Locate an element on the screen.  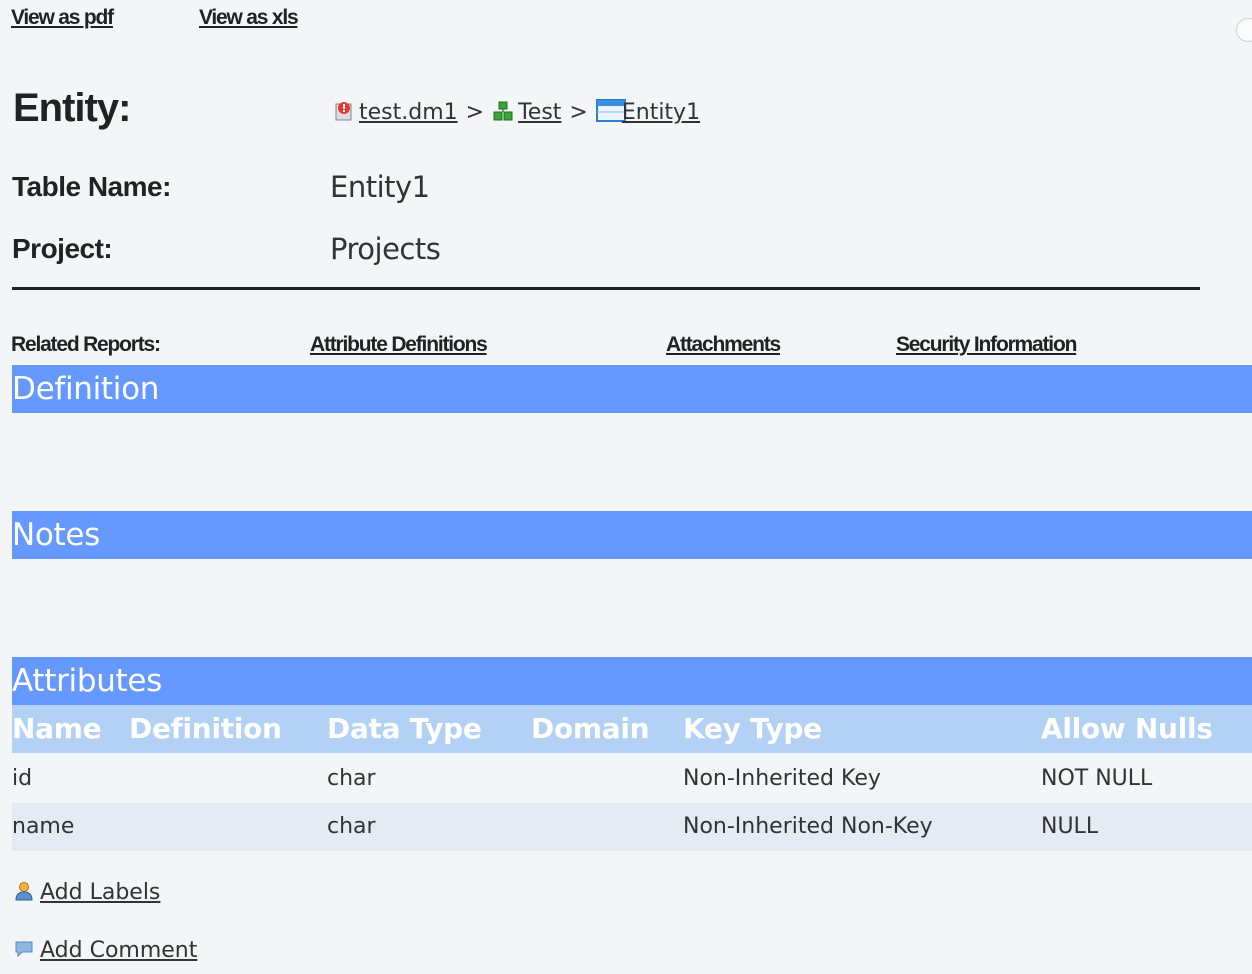
cell-name: id is located at coordinates (22, 778).